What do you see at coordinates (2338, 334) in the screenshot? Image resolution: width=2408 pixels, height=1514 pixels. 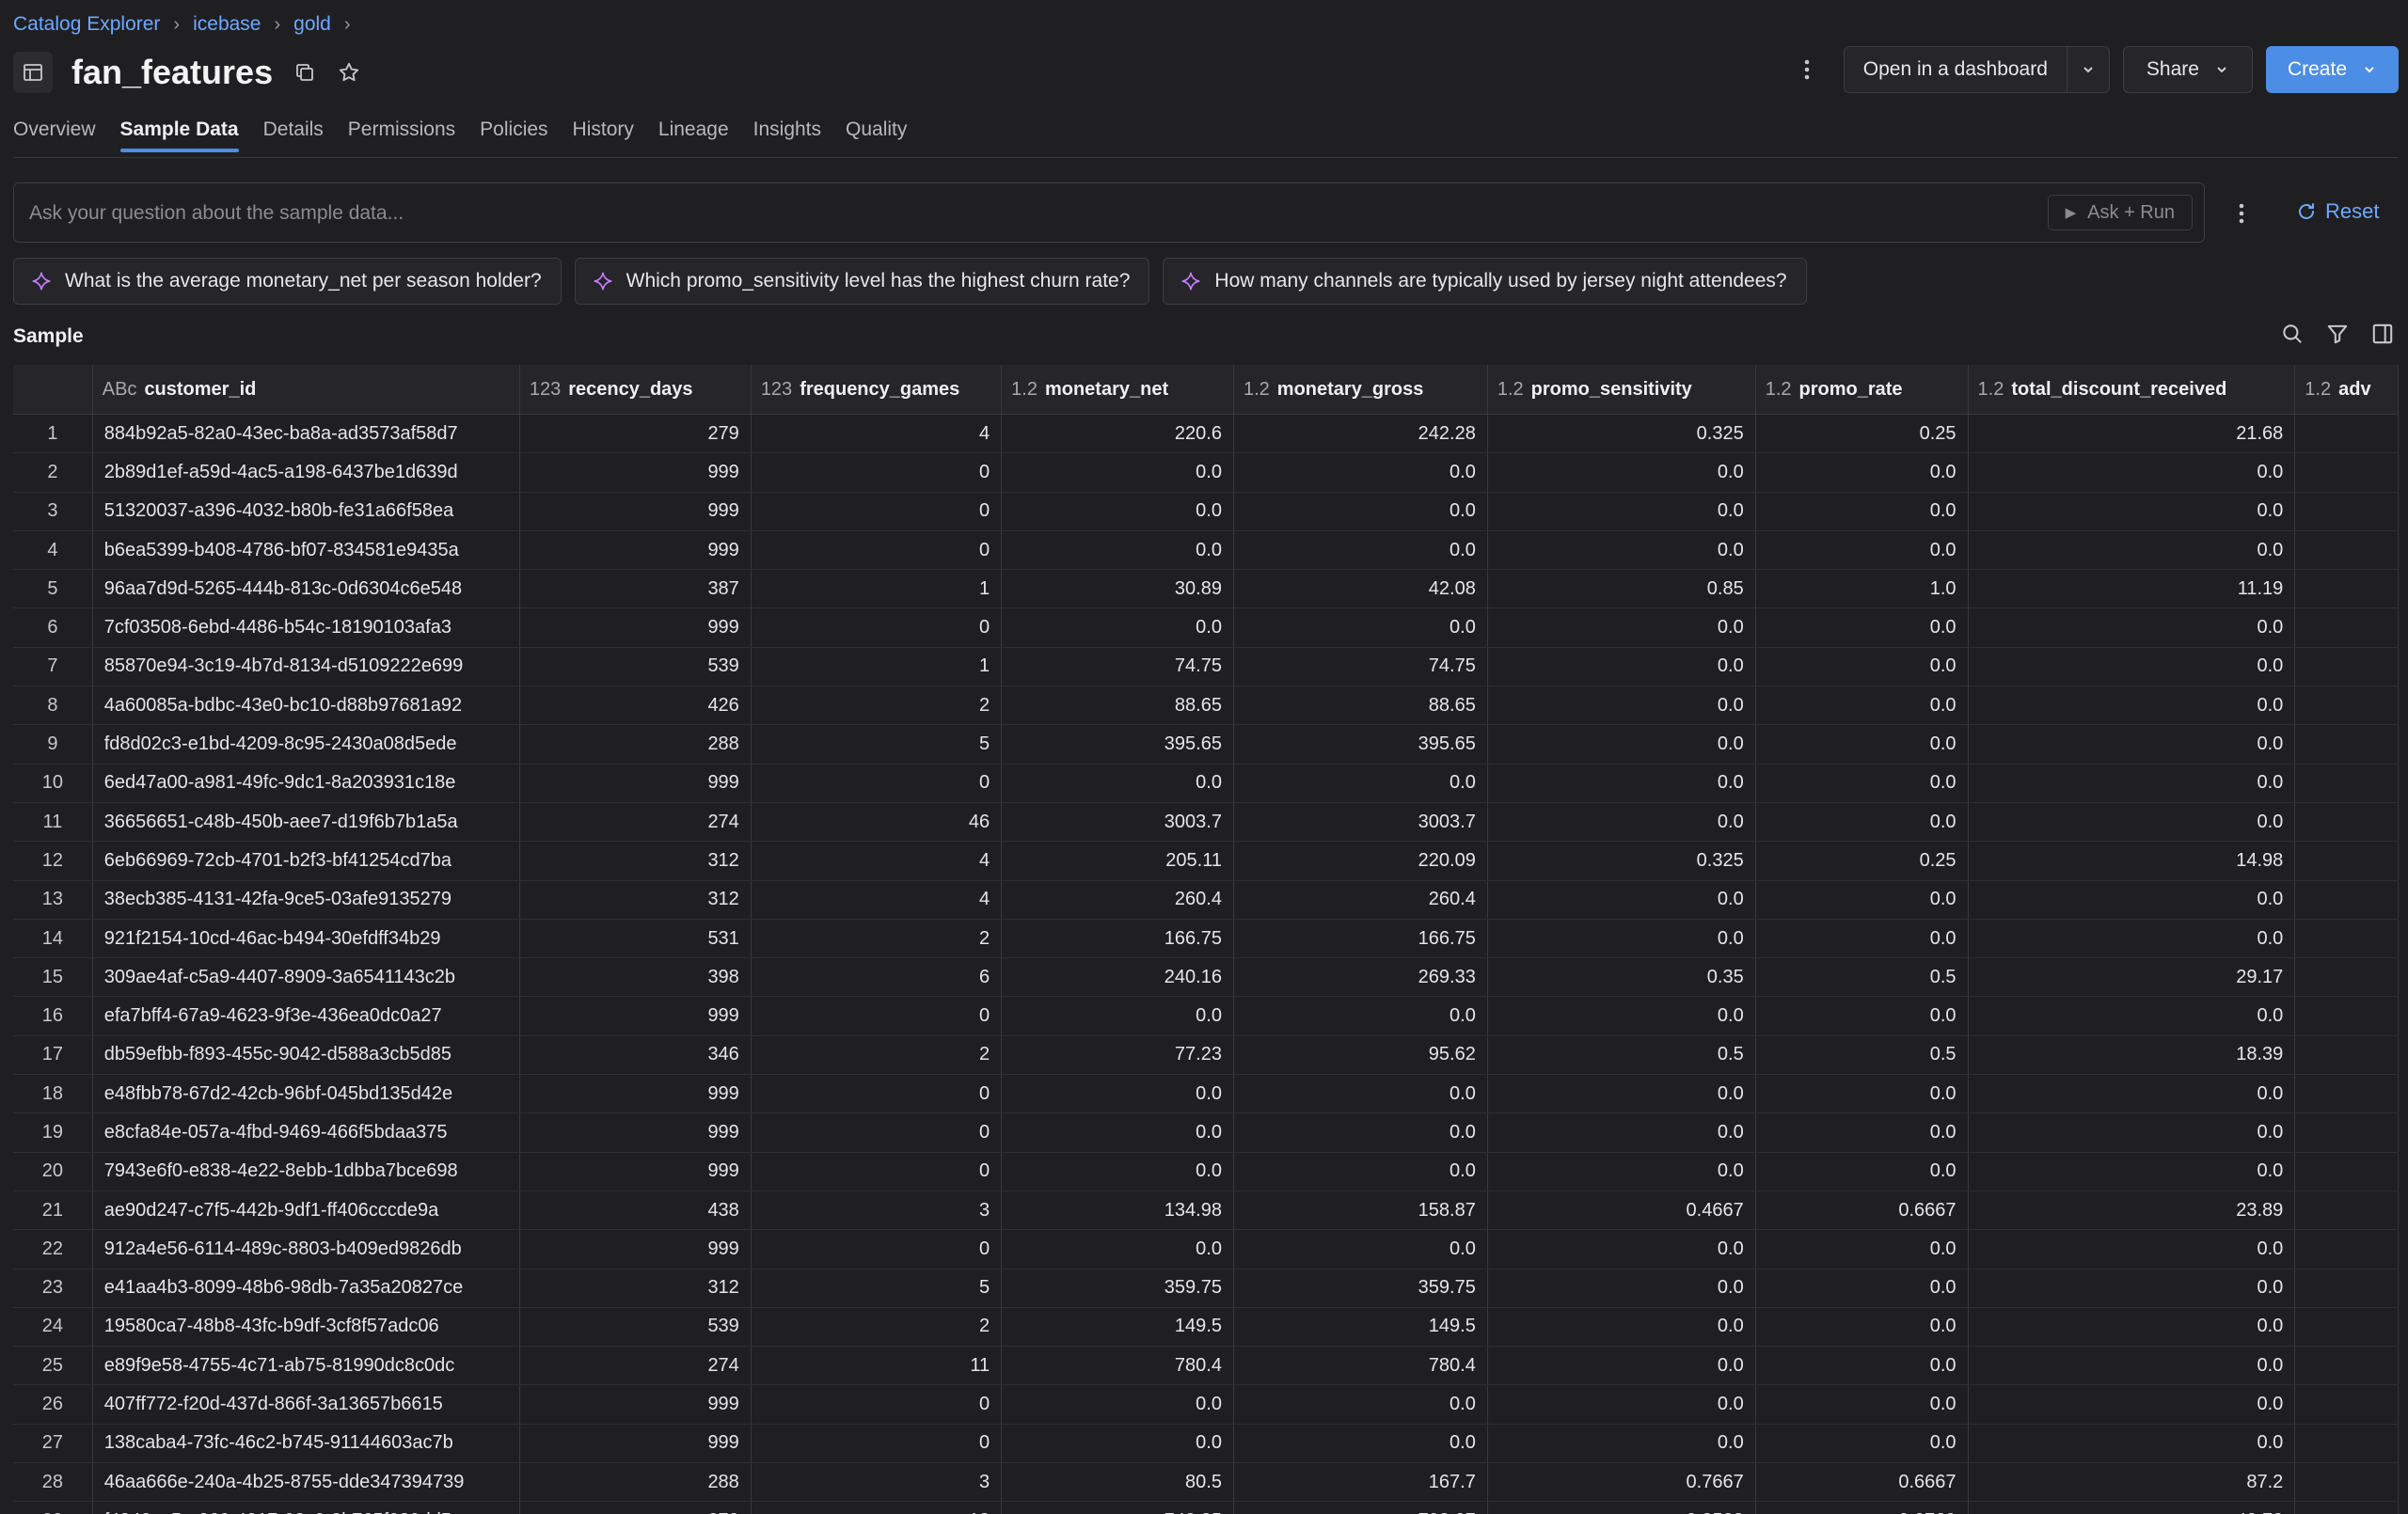 I see `filter-icon` at bounding box center [2338, 334].